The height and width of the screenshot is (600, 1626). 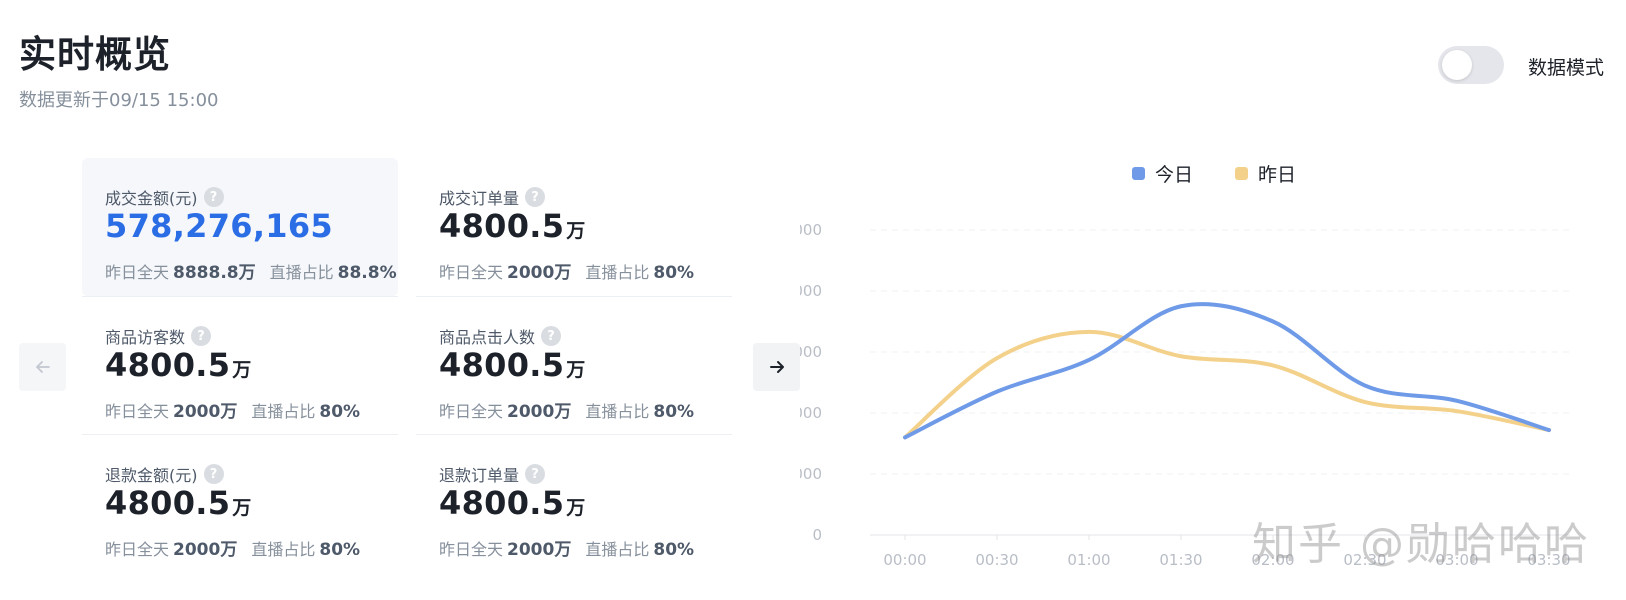 What do you see at coordinates (95, 54) in the screenshot?
I see `page-title: 实时概览` at bounding box center [95, 54].